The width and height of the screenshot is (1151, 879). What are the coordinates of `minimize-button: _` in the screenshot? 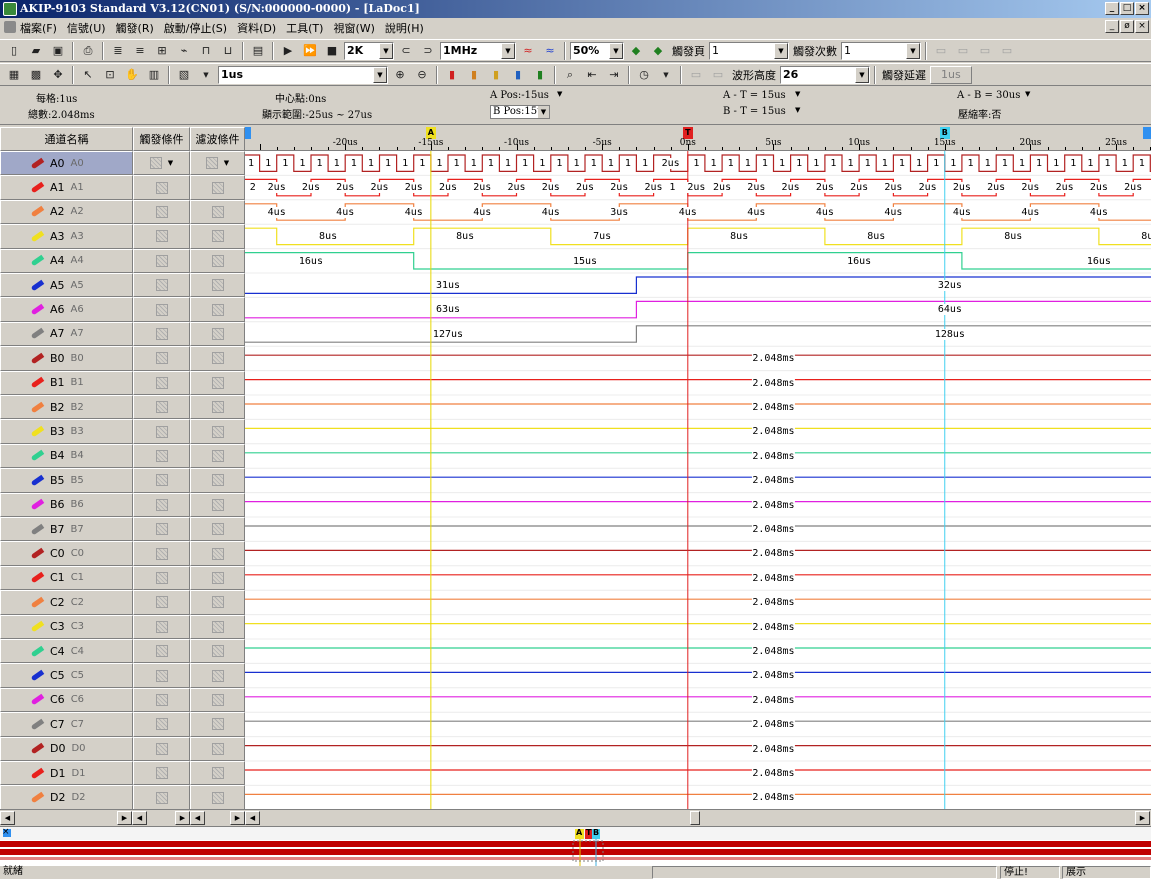 It's located at (1112, 8).